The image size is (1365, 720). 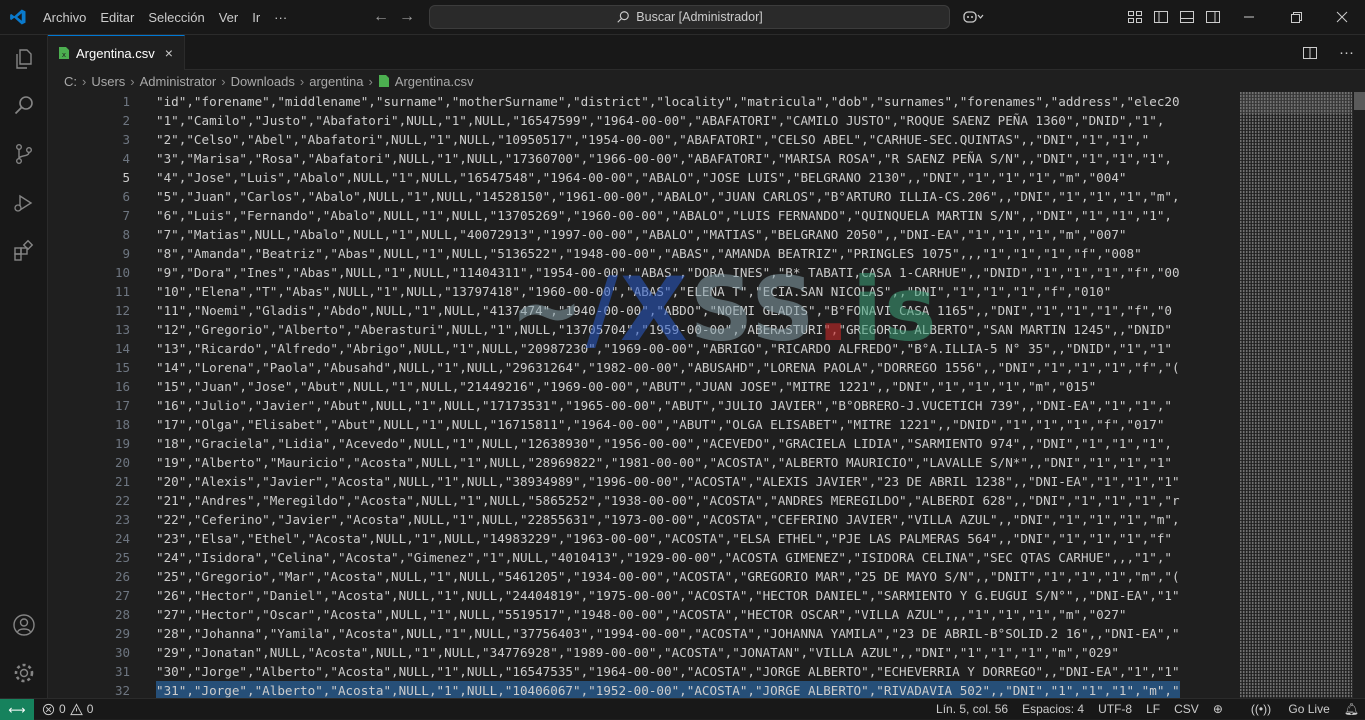 I want to click on vertical-scrollbar, so click(x=1358, y=395).